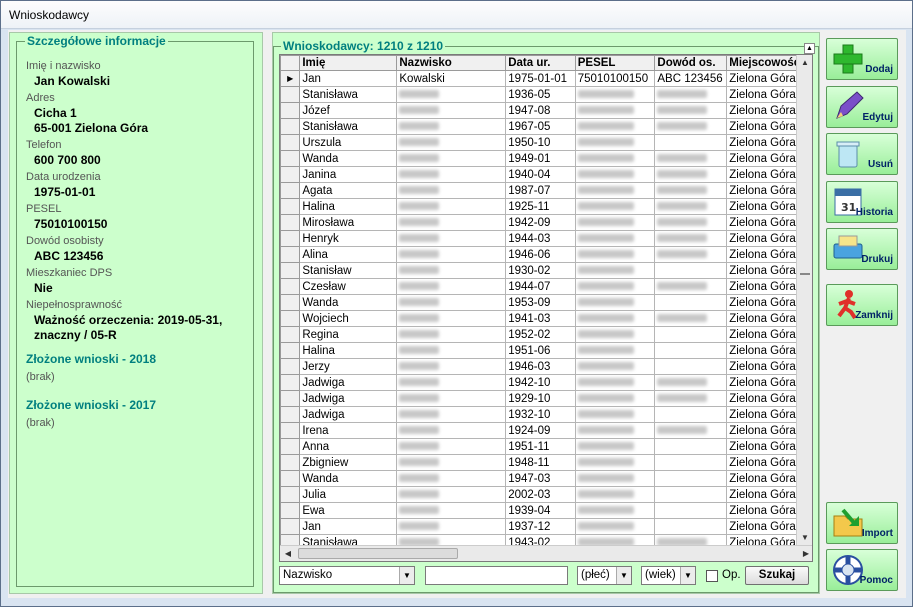 Image resolution: width=913 pixels, height=607 pixels. What do you see at coordinates (546, 302) in the screenshot?
I see `table-row: Wanda 1953-09 Zielona Góra` at bounding box center [546, 302].